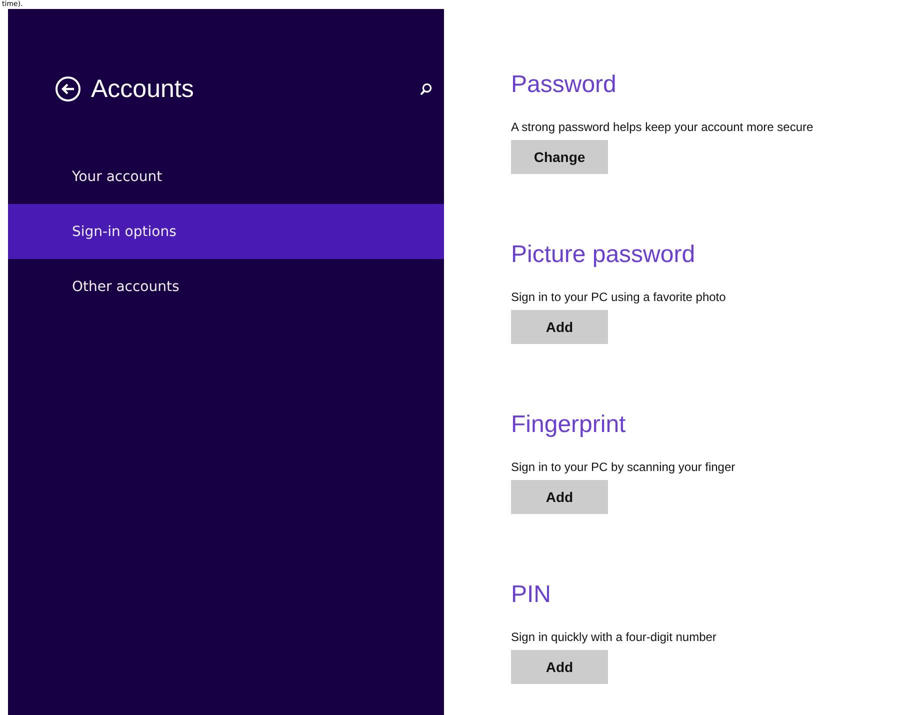 This screenshot has height=715, width=902. I want to click on section-heading: Password, so click(564, 85).